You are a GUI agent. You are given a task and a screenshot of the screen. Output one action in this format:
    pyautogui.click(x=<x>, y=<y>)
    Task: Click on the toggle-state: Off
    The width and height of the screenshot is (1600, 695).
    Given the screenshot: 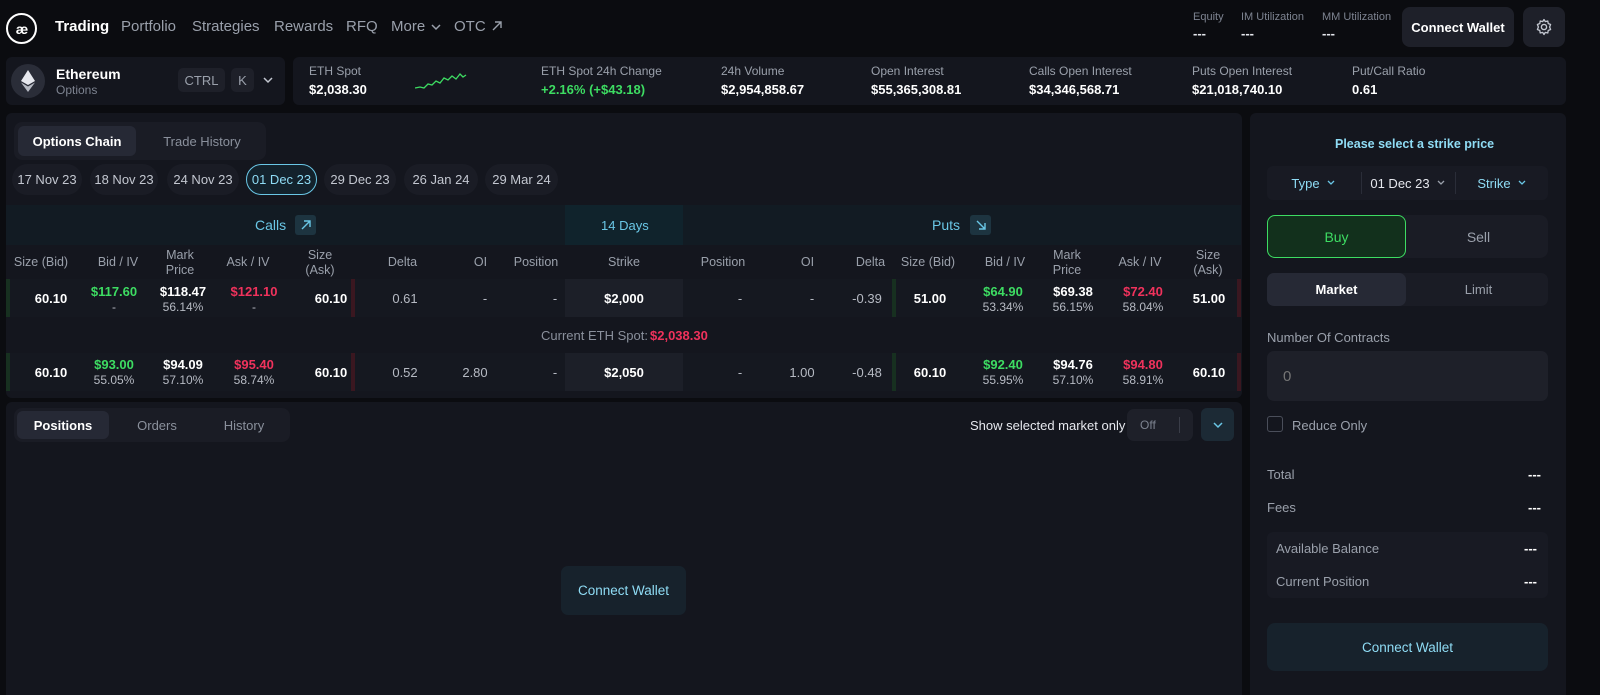 What is the action you would take?
    pyautogui.click(x=1148, y=425)
    